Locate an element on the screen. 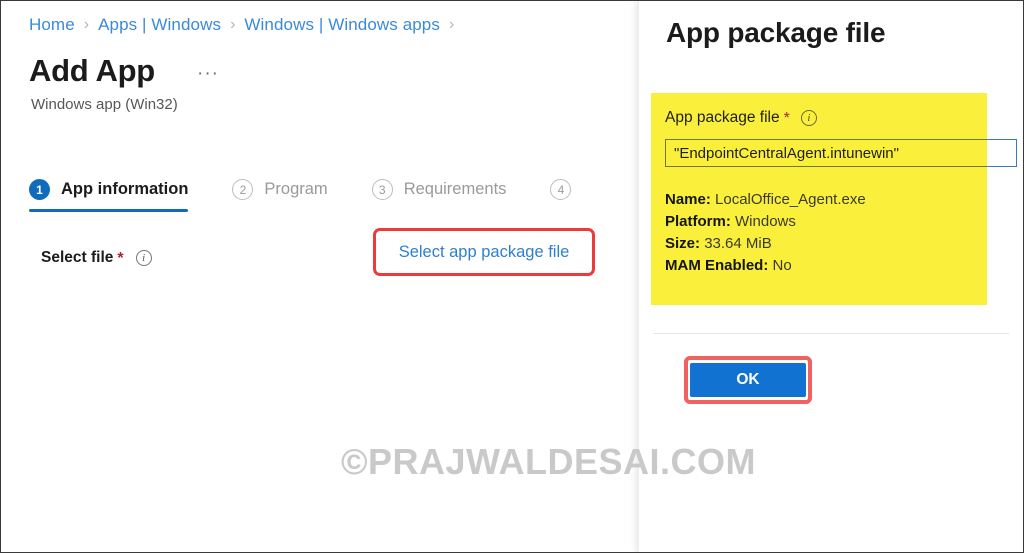 This screenshot has width=1024, height=553. detail-key: Name: is located at coordinates (688, 199).